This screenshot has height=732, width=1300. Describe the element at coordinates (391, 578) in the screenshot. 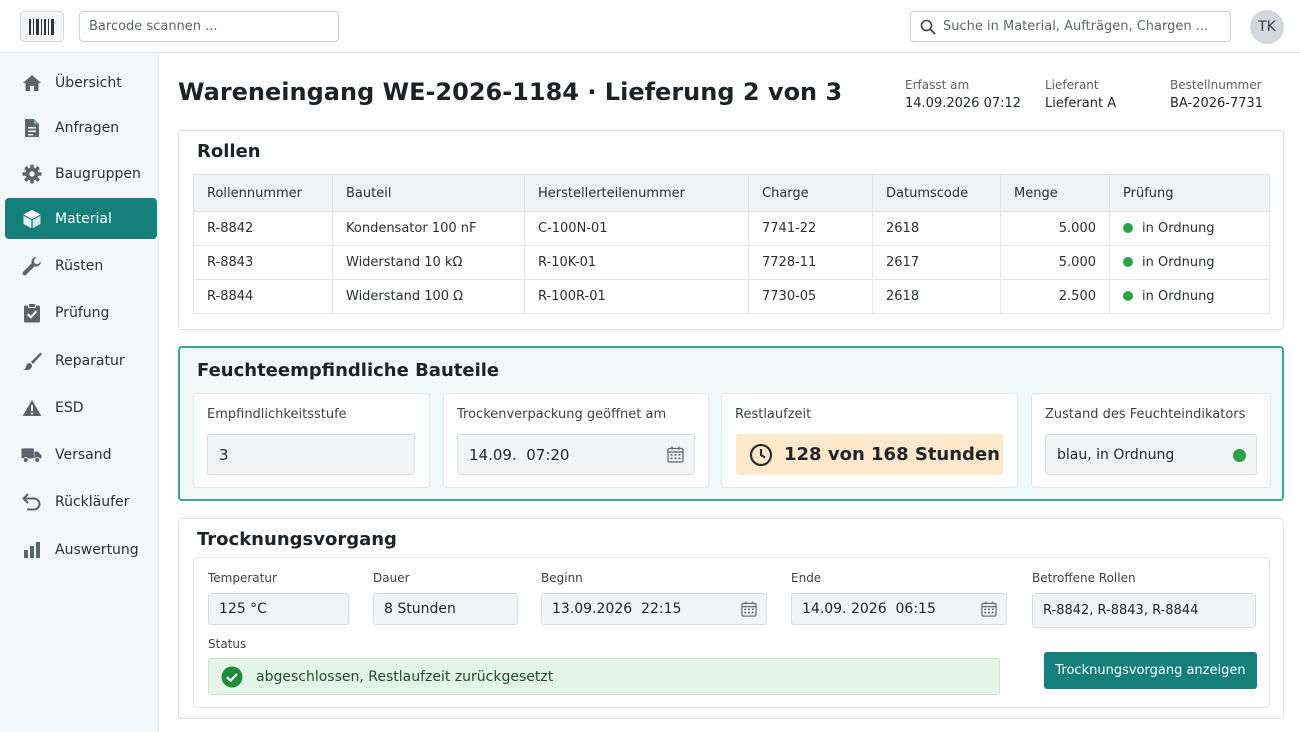

I see `field-label: Dauer` at that location.